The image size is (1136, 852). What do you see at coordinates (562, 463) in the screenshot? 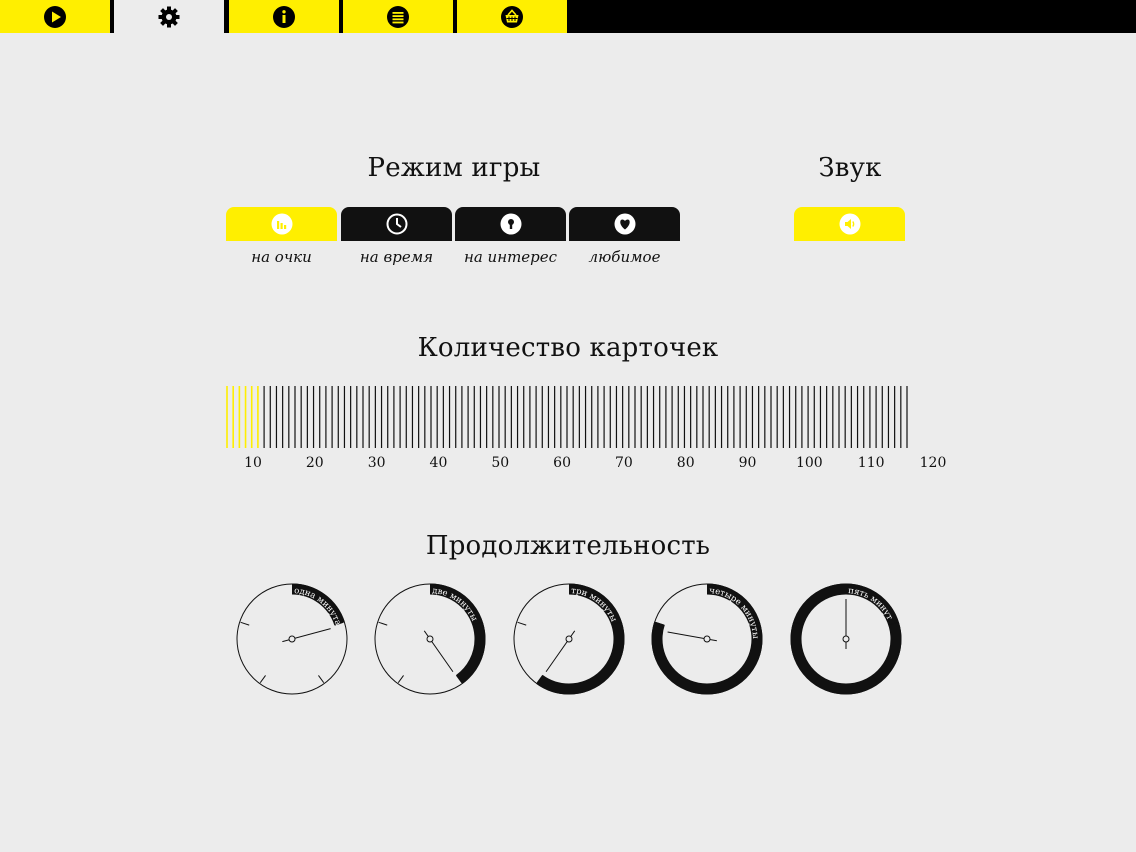
I see `cards-tick-label: 60` at bounding box center [562, 463].